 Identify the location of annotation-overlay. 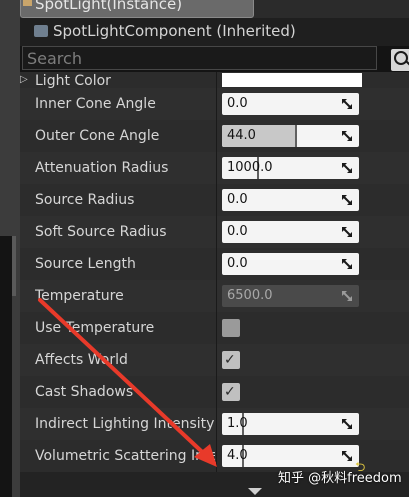
(127, 382).